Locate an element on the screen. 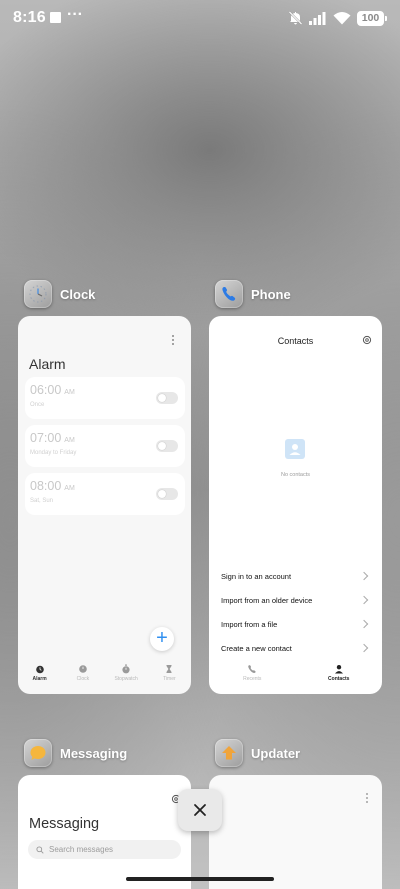 The height and width of the screenshot is (889, 400). app-name-phone: Phone is located at coordinates (271, 294).